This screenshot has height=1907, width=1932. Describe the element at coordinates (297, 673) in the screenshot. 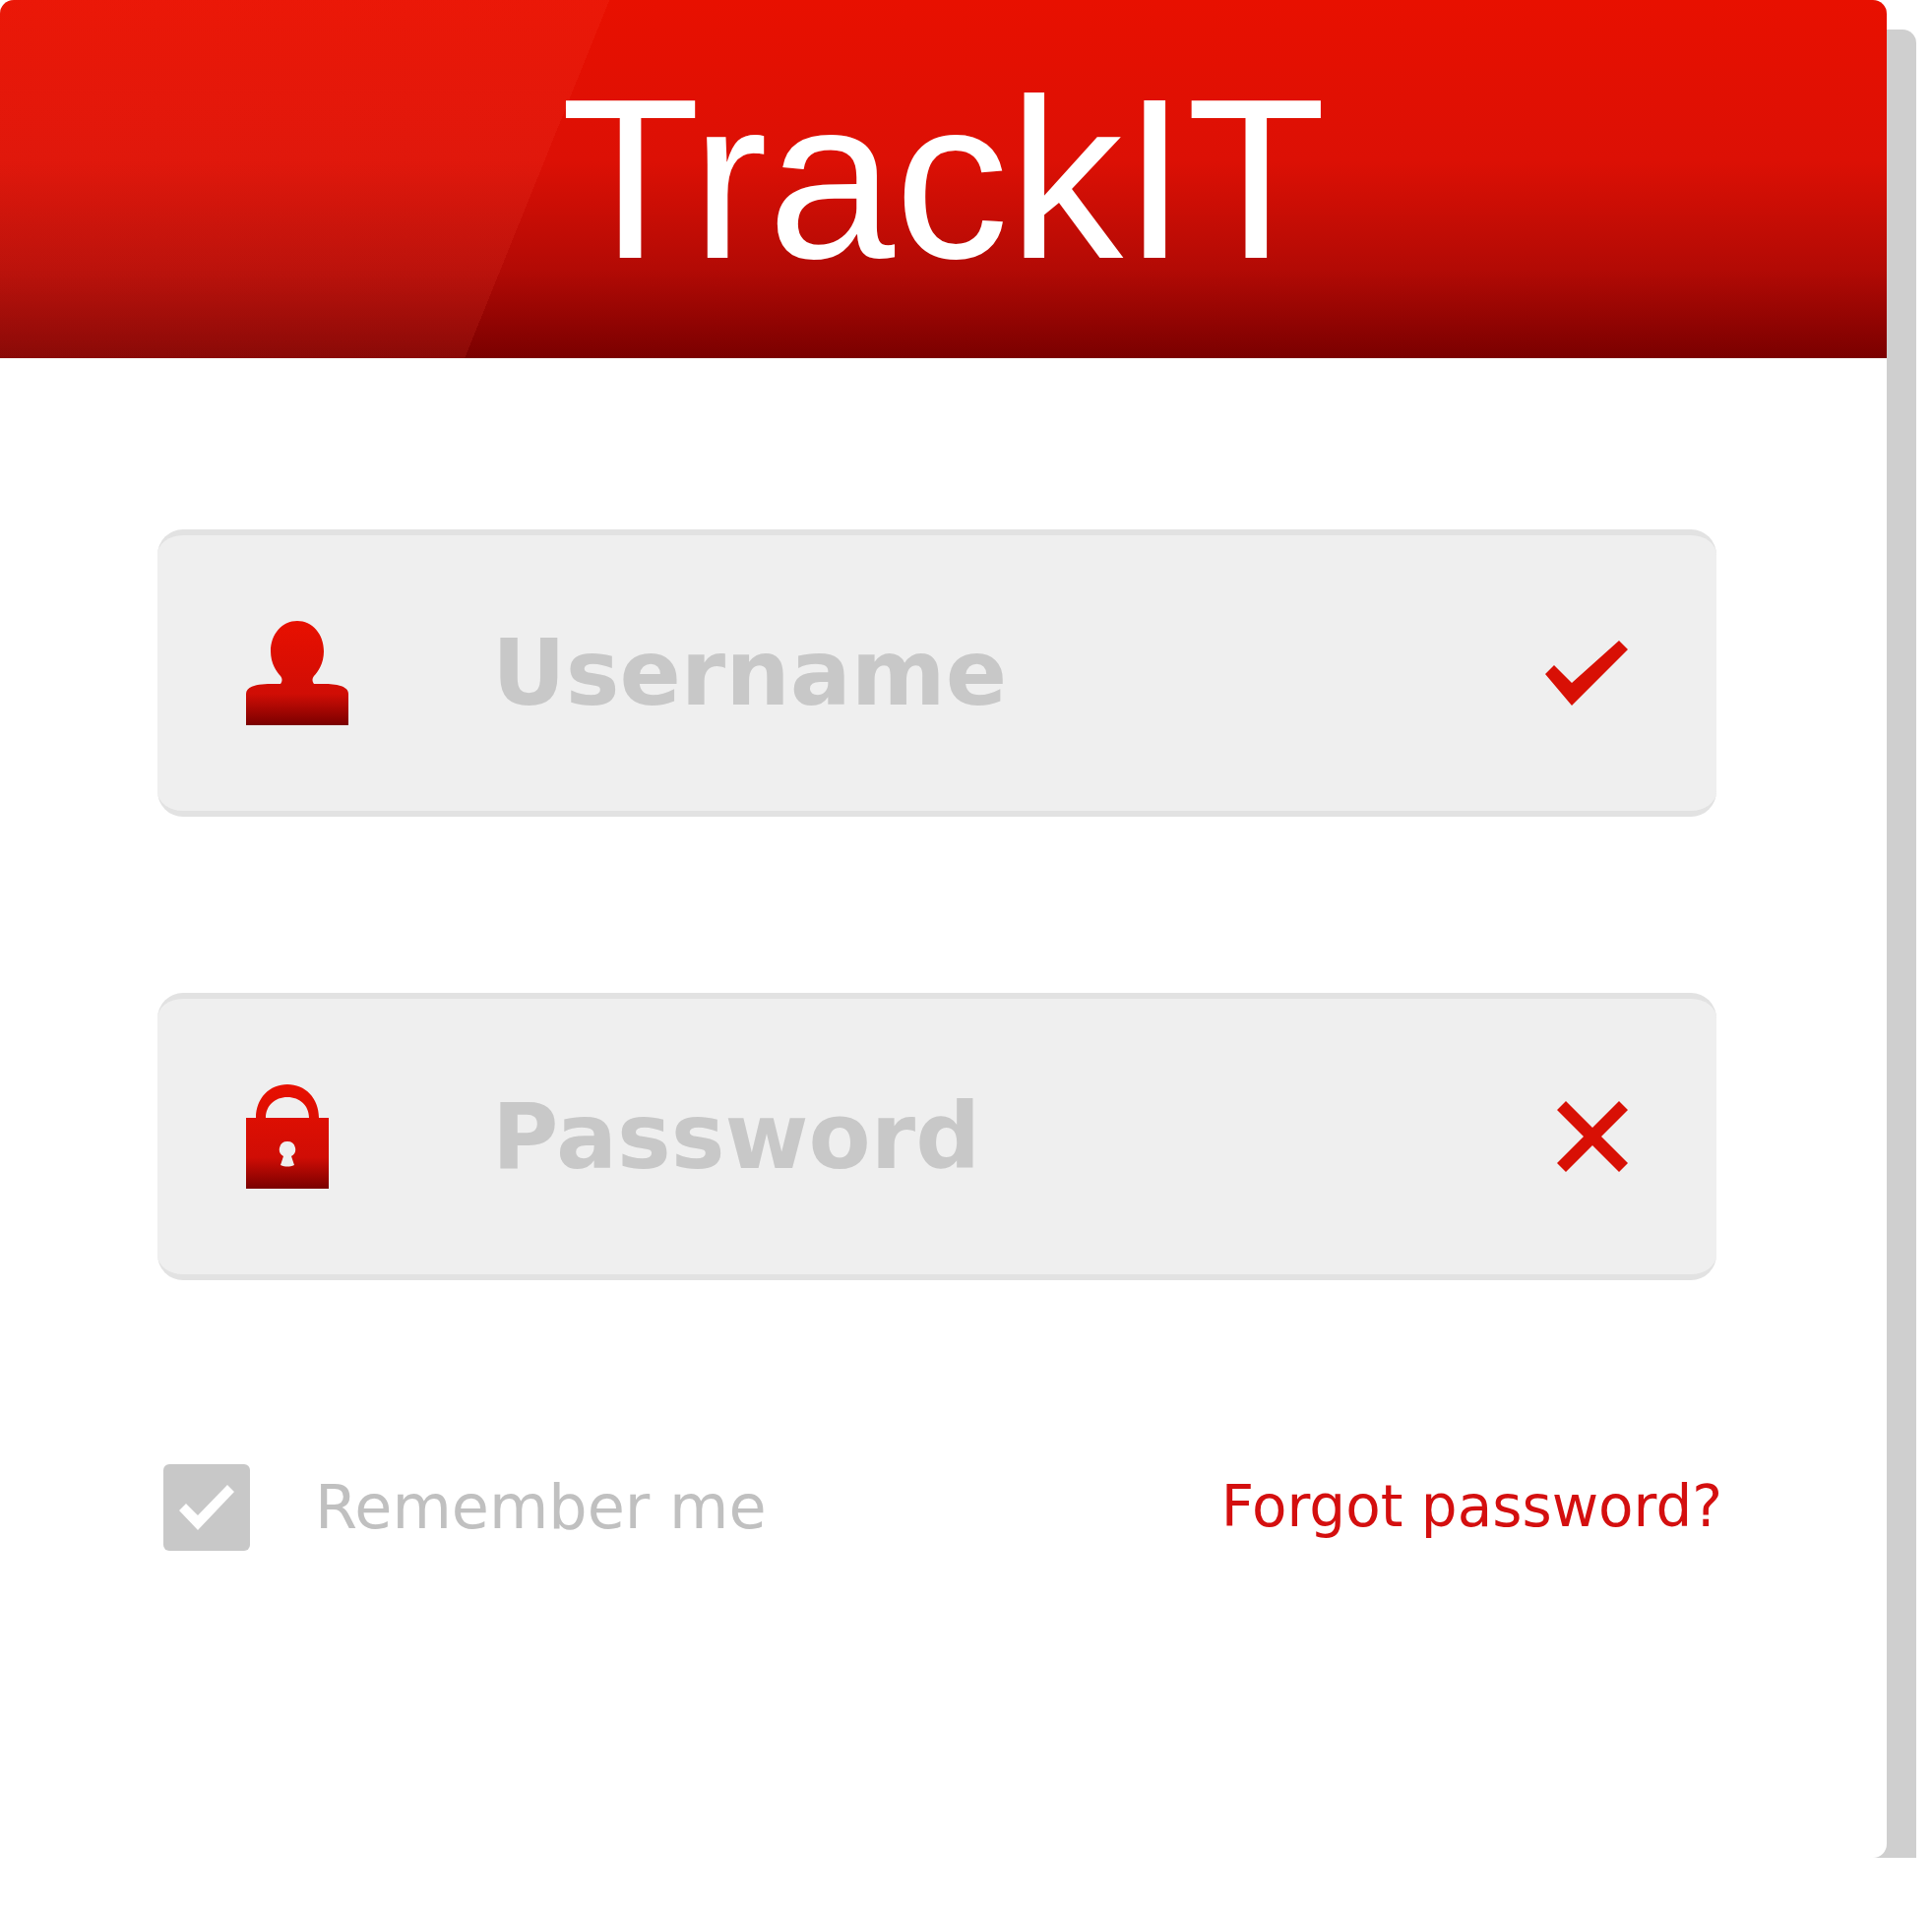

I see `user-icon` at that location.